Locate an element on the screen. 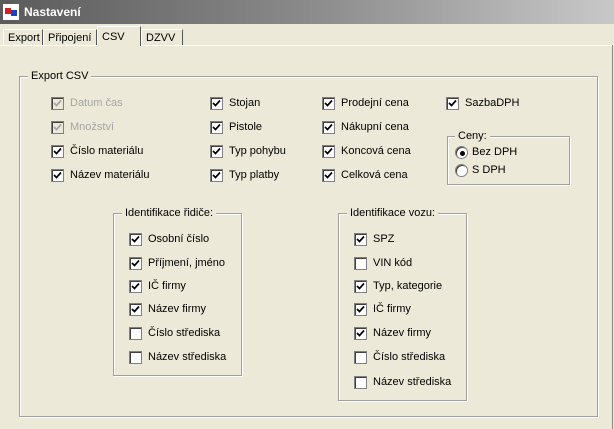 The image size is (614, 429). window-title: Nastavení is located at coordinates (52, 12).